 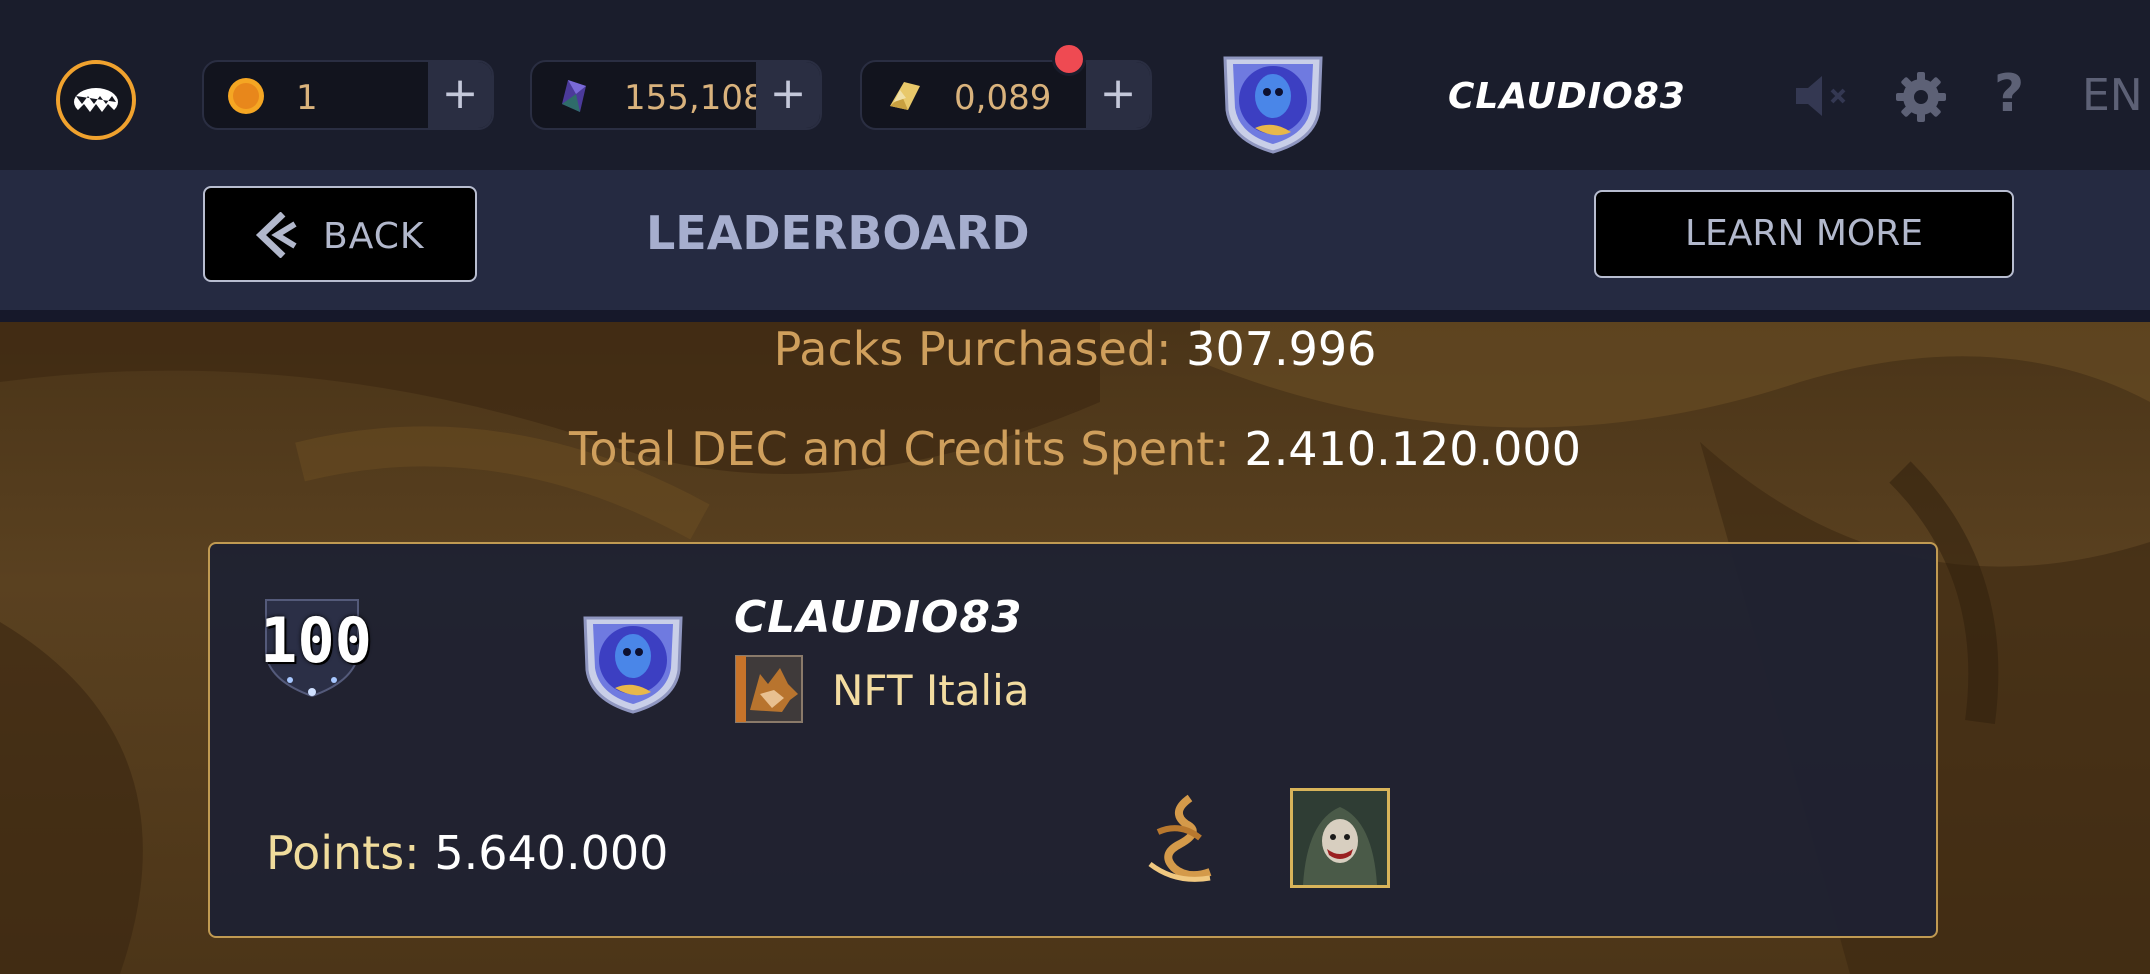 What do you see at coordinates (878, 617) in the screenshot?
I see `card-username: CLAUDIO83` at bounding box center [878, 617].